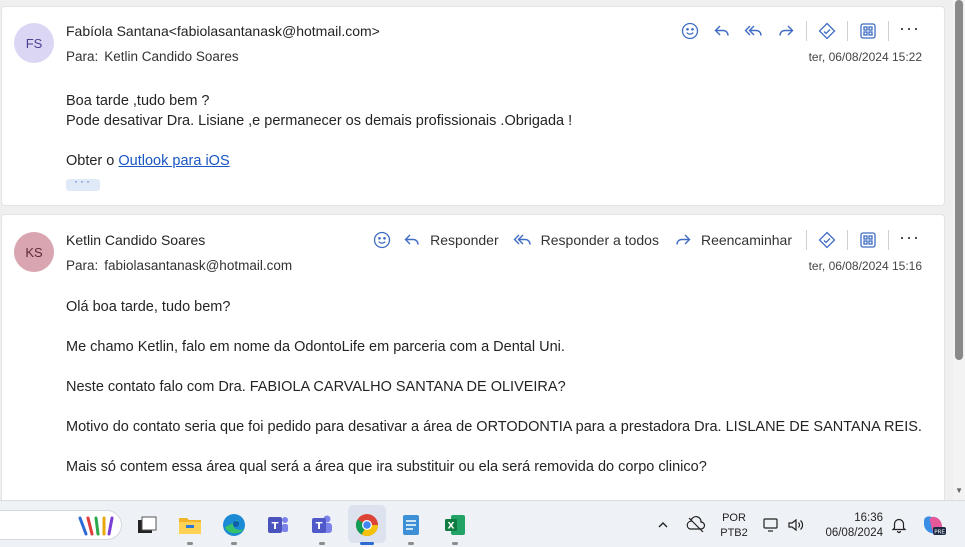 This screenshot has height=547, width=965. Describe the element at coordinates (83, 183) in the screenshot. I see `show-quoted-text-button: ···` at that location.